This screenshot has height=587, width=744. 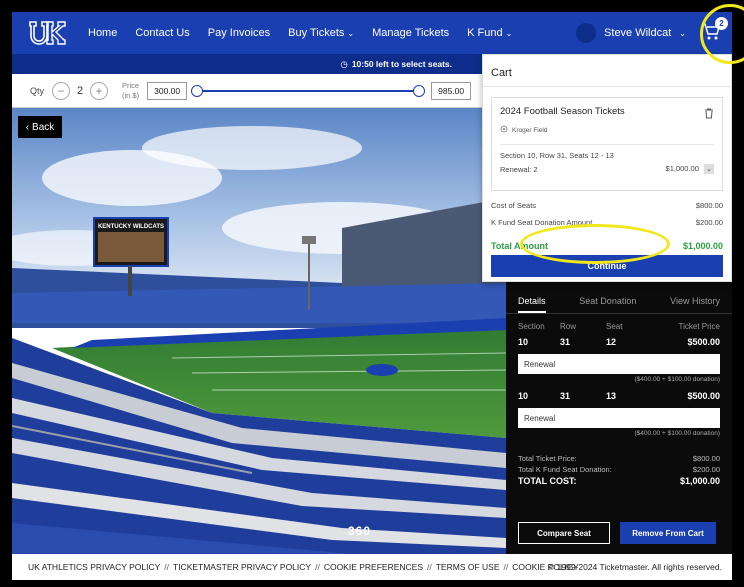 I want to click on seat-section: 10, so click(x=523, y=342).